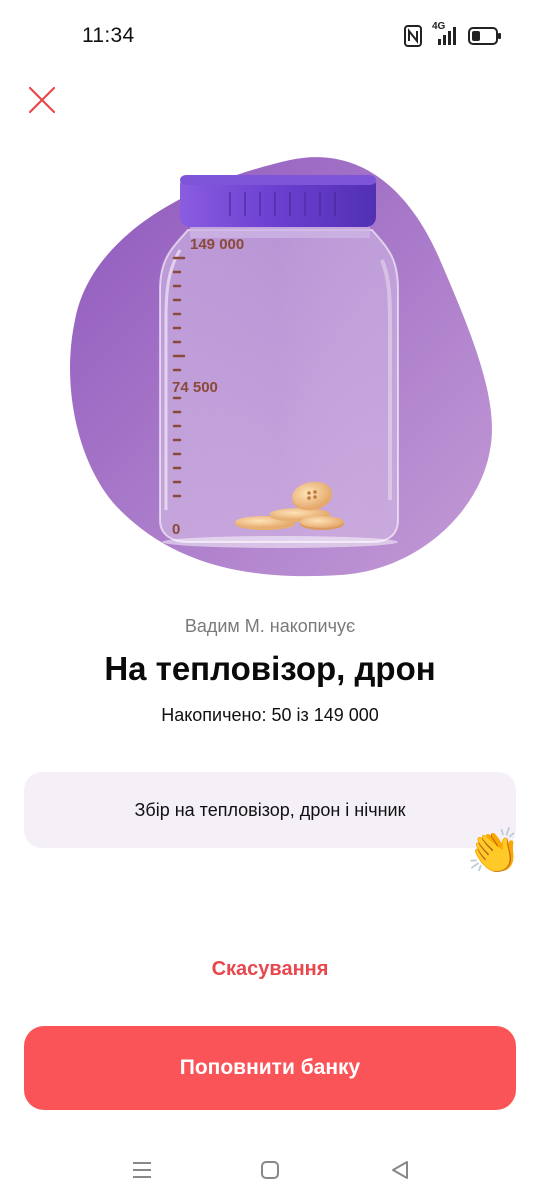 This screenshot has height=1200, width=540. Describe the element at coordinates (485, 36) in the screenshot. I see `battery-icon` at that location.